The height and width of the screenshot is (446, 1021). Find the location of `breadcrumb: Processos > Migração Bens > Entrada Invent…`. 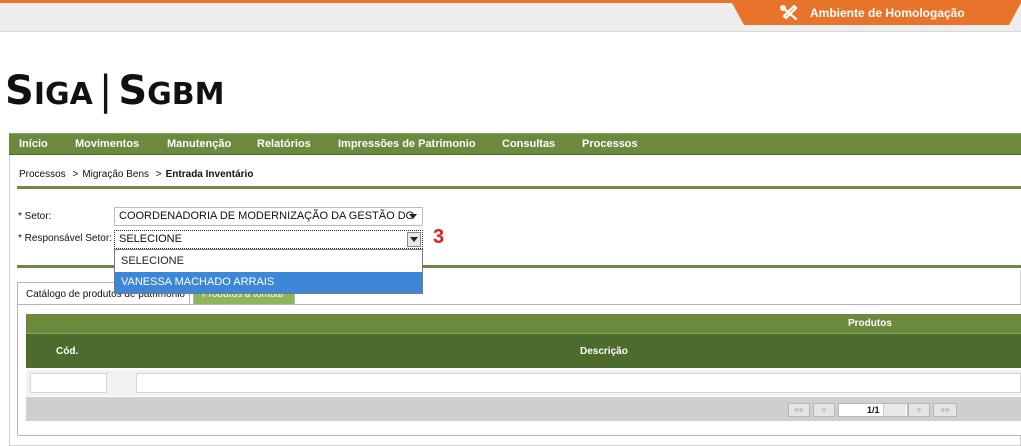

breadcrumb: Processos > Migração Bens > Entrada Invent… is located at coordinates (136, 174).